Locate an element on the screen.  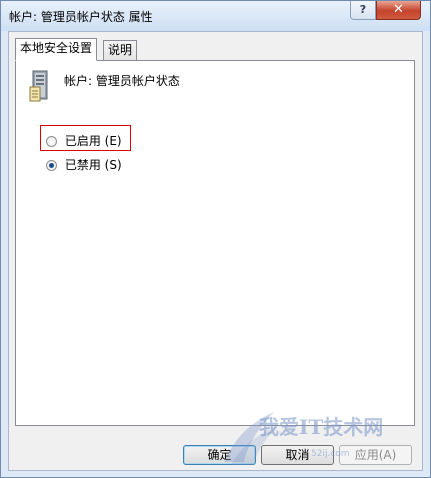
question-icon: ? is located at coordinates (363, 9).